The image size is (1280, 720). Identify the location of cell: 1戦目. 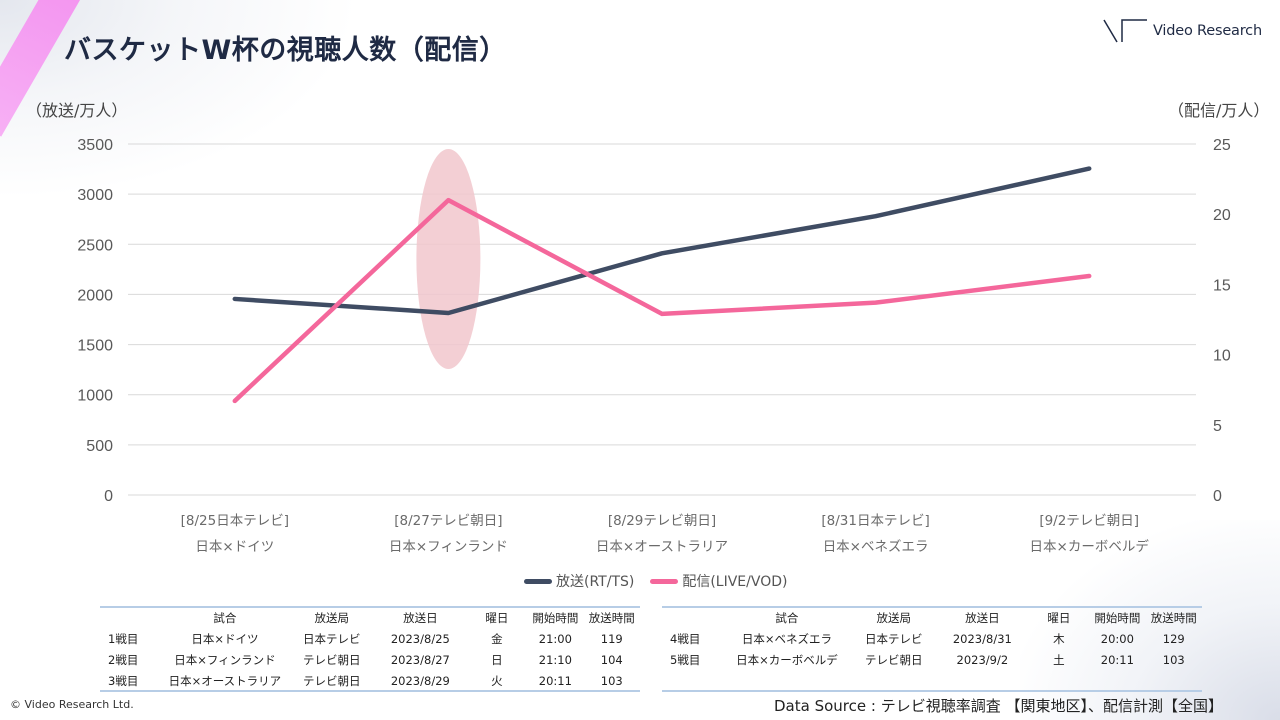
(123, 638).